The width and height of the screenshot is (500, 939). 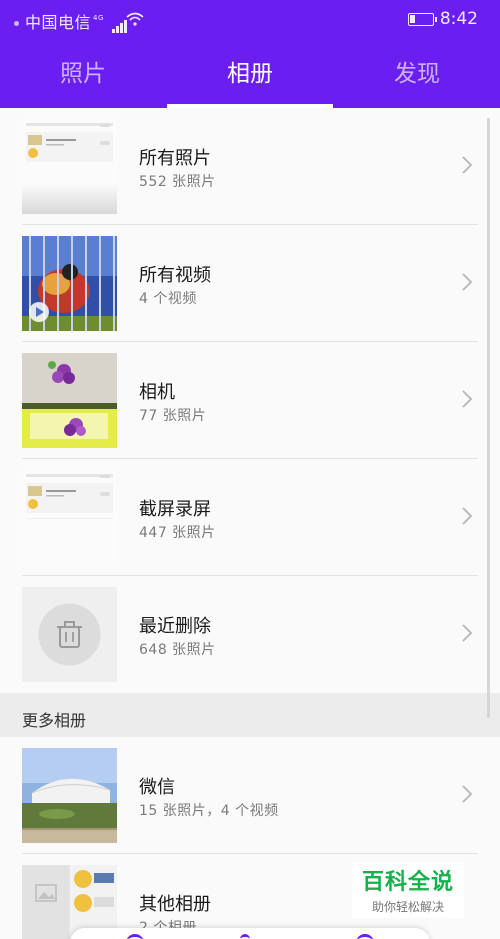 I want to click on video-thumbnail-icon, so click(x=69, y=283).